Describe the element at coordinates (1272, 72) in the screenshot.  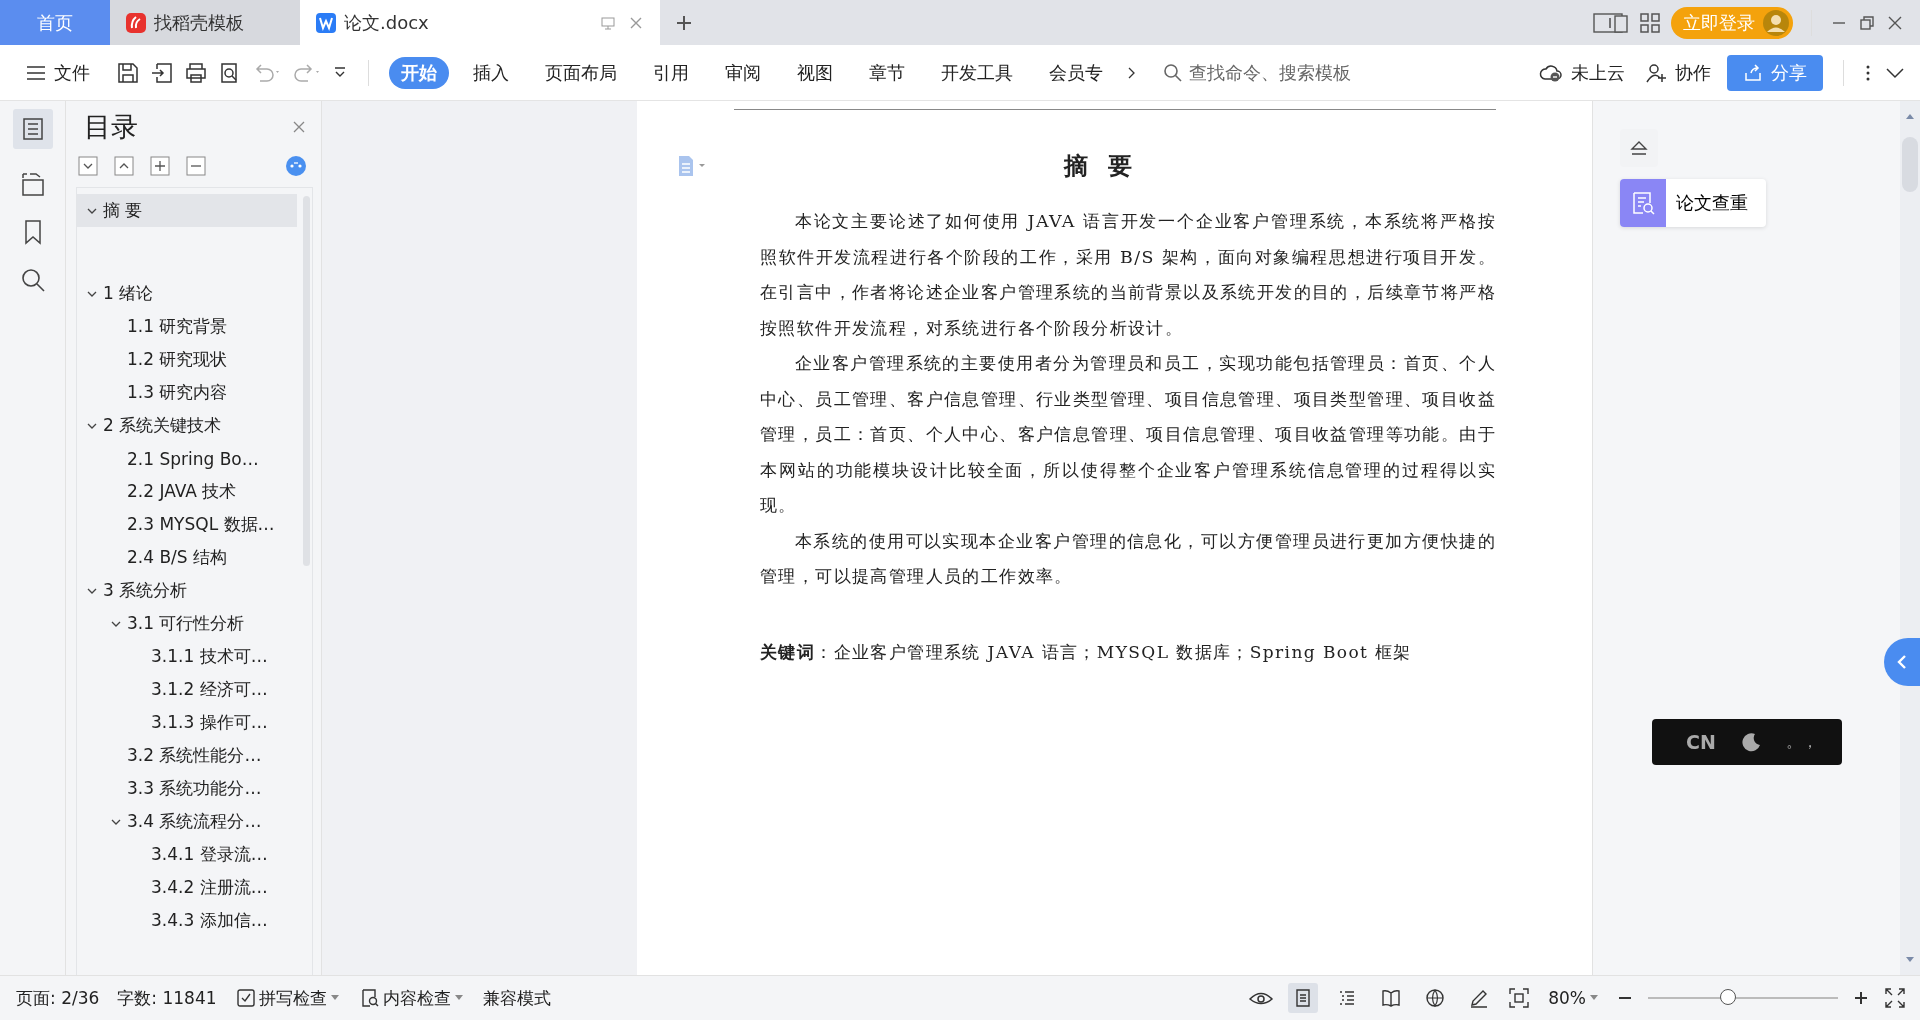
I see `search-field: 查找命令、搜索模板` at that location.